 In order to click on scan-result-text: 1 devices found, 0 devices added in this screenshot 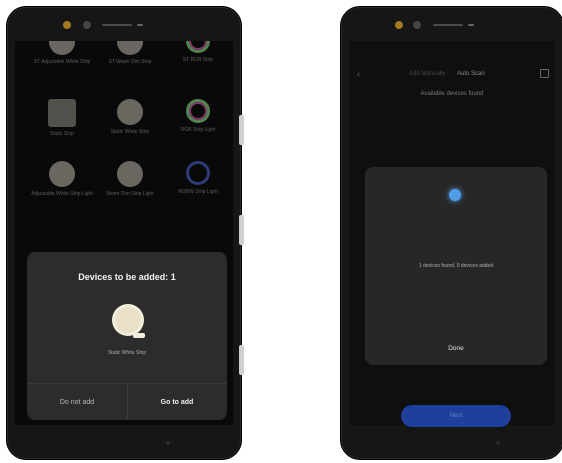, I will do `click(456, 266)`.